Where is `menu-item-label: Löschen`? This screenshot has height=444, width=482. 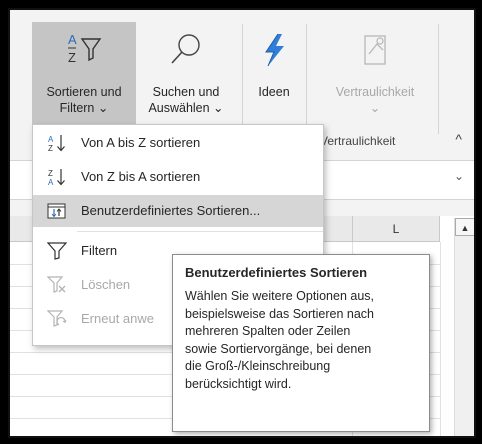
menu-item-label: Löschen is located at coordinates (106, 284).